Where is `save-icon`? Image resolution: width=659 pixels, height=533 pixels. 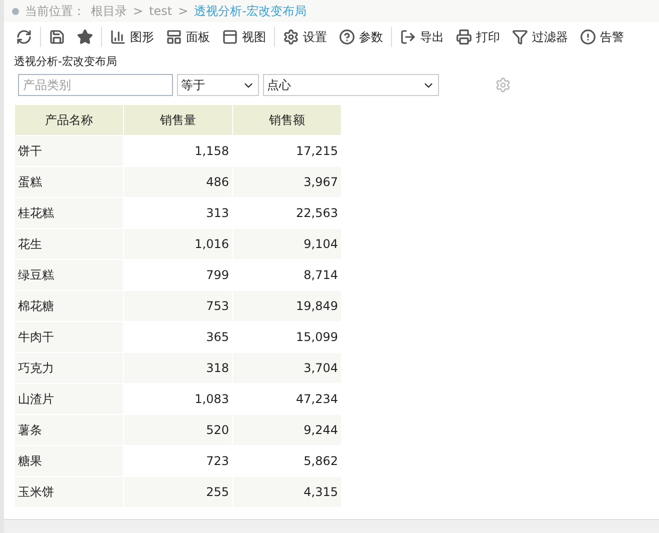 save-icon is located at coordinates (57, 37).